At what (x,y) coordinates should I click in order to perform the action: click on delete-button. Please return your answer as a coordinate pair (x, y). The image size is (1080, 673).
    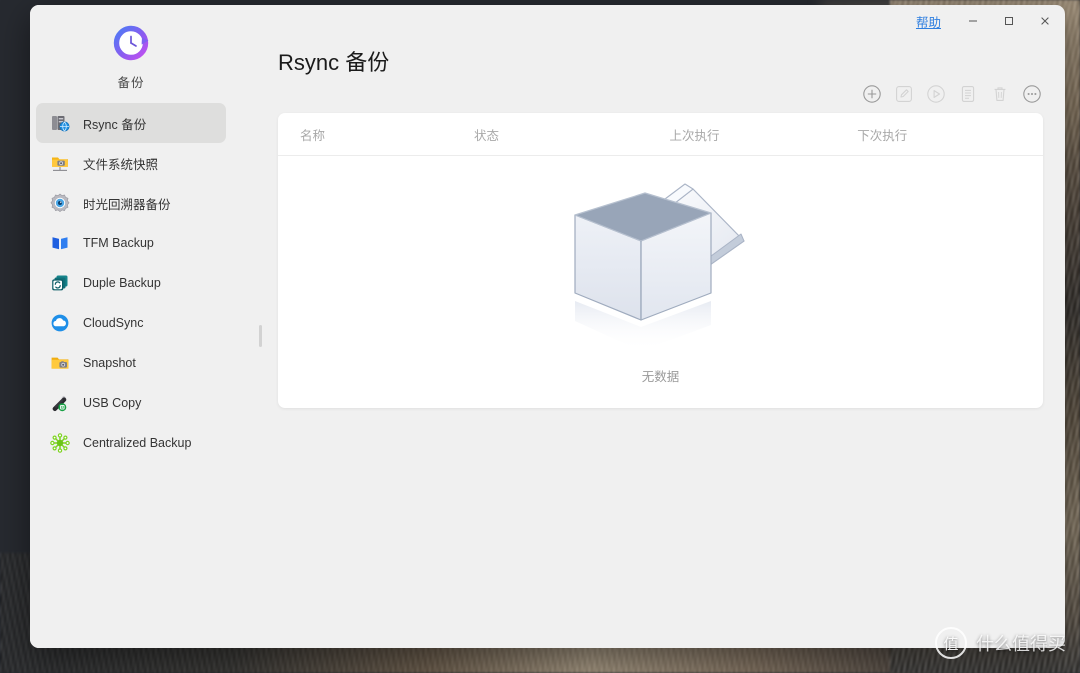
    Looking at the image, I should click on (1000, 94).